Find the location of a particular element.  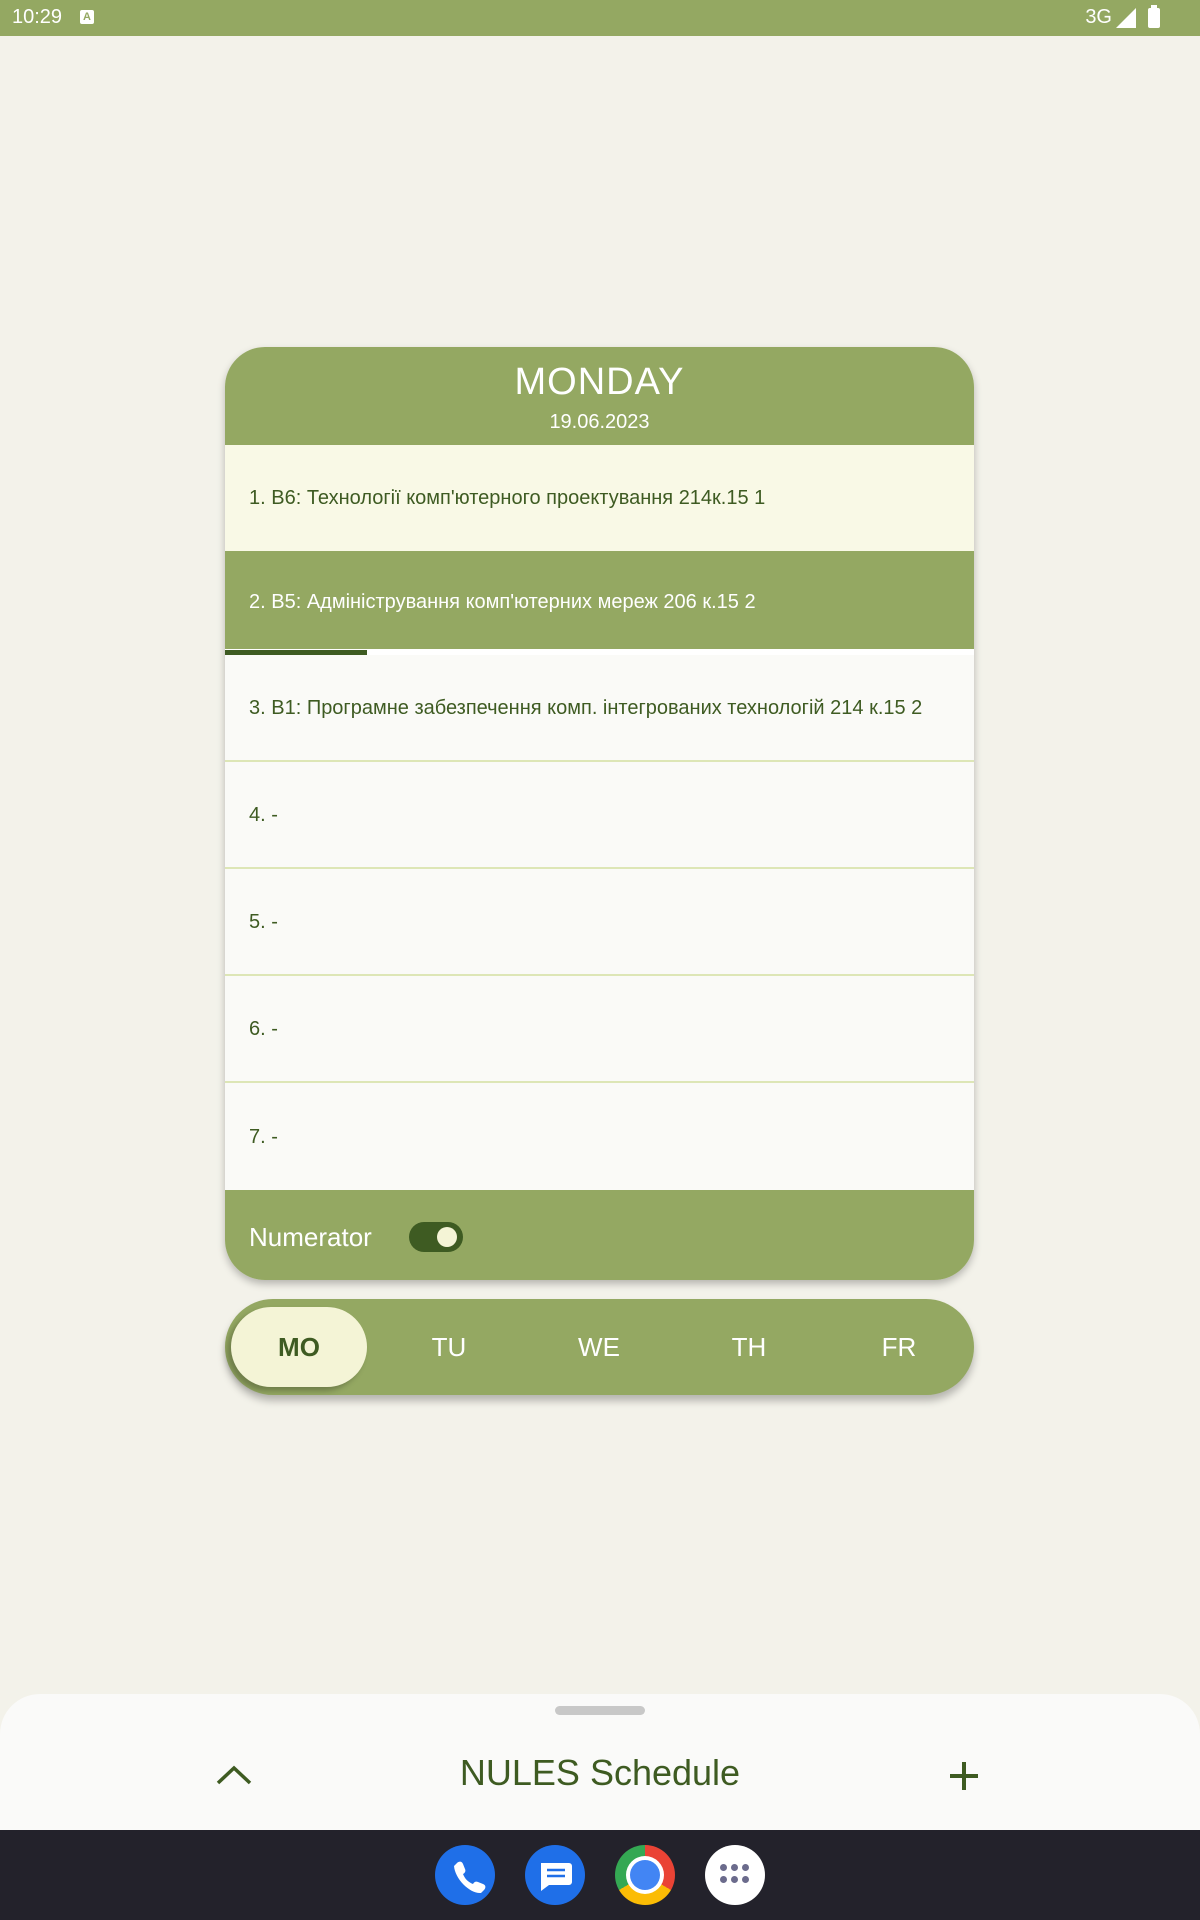

plus-icon is located at coordinates (964, 1776).